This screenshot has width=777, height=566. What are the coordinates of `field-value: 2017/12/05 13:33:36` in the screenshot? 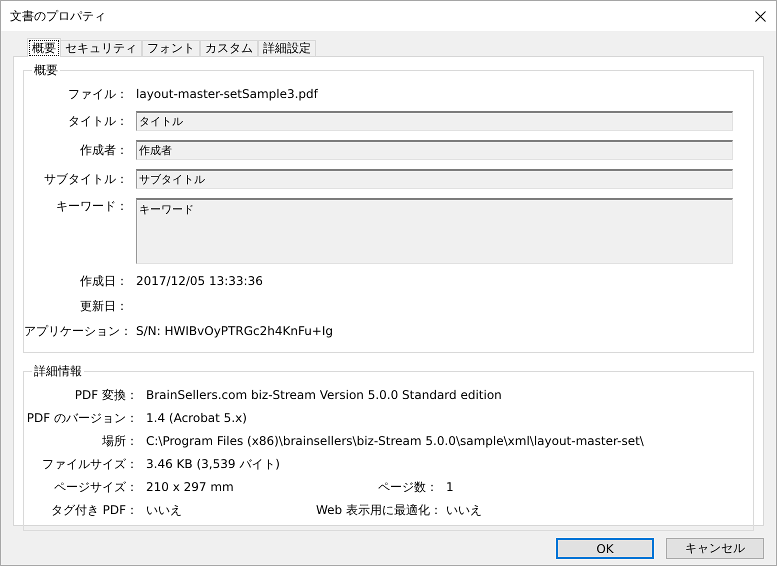 It's located at (200, 281).